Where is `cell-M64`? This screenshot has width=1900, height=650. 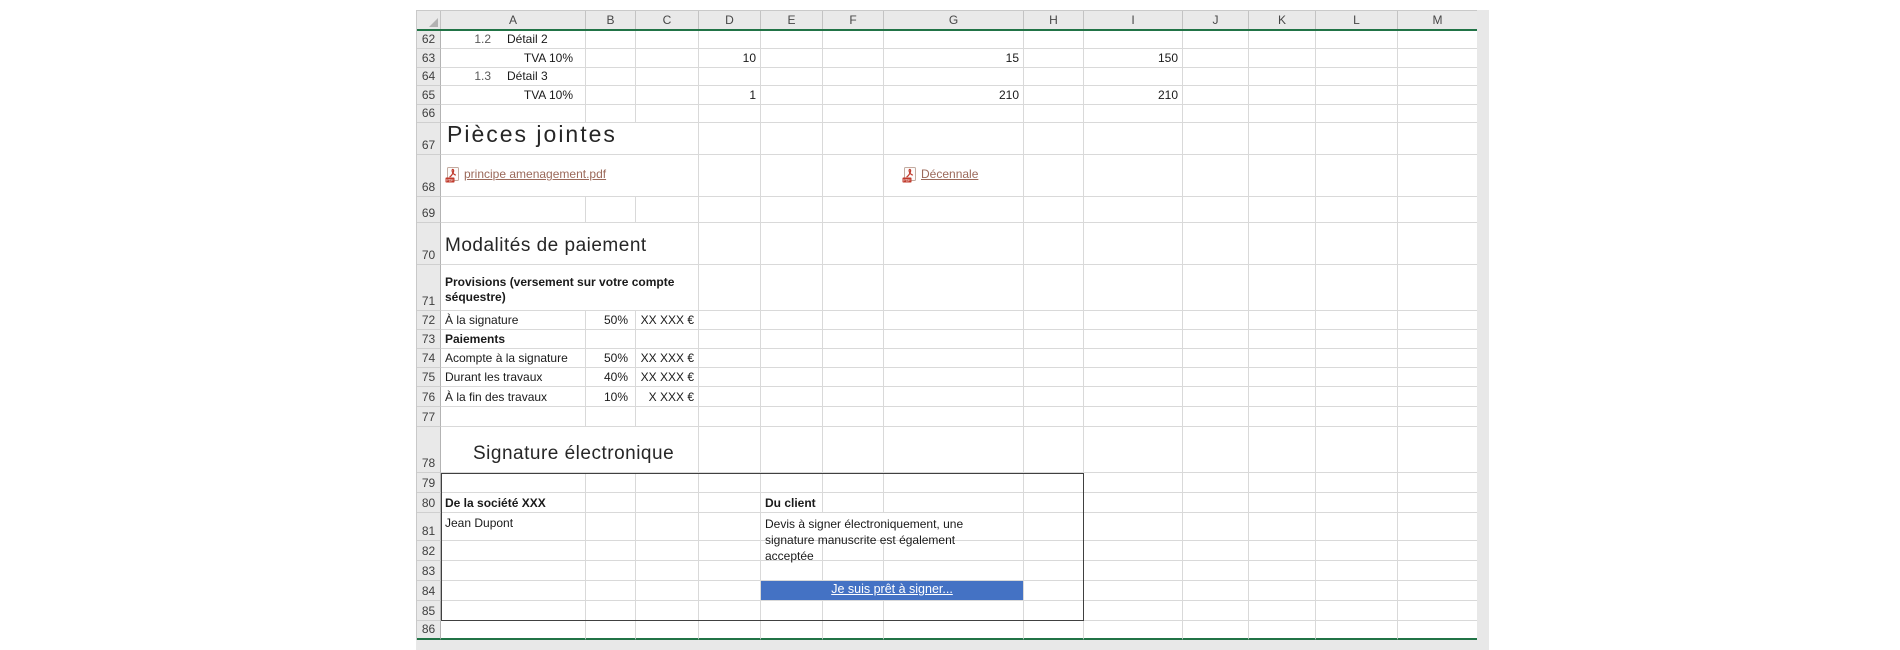
cell-M64 is located at coordinates (1438, 77).